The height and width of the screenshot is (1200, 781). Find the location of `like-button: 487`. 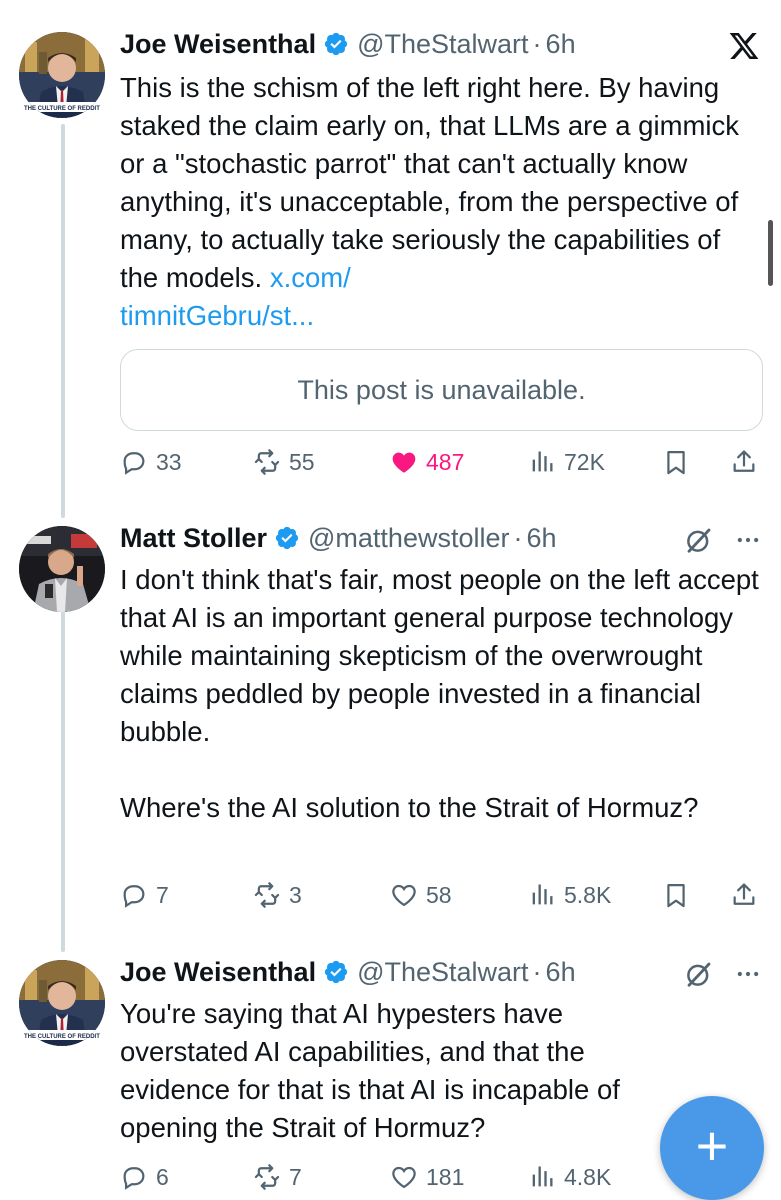

like-button: 487 is located at coordinates (427, 462).